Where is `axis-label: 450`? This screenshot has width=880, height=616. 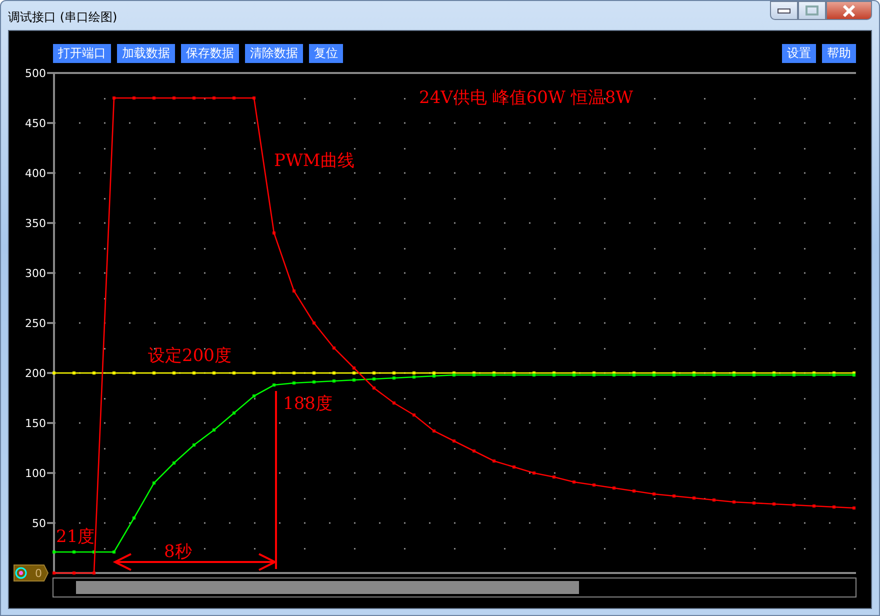
axis-label: 450 is located at coordinates (35, 123).